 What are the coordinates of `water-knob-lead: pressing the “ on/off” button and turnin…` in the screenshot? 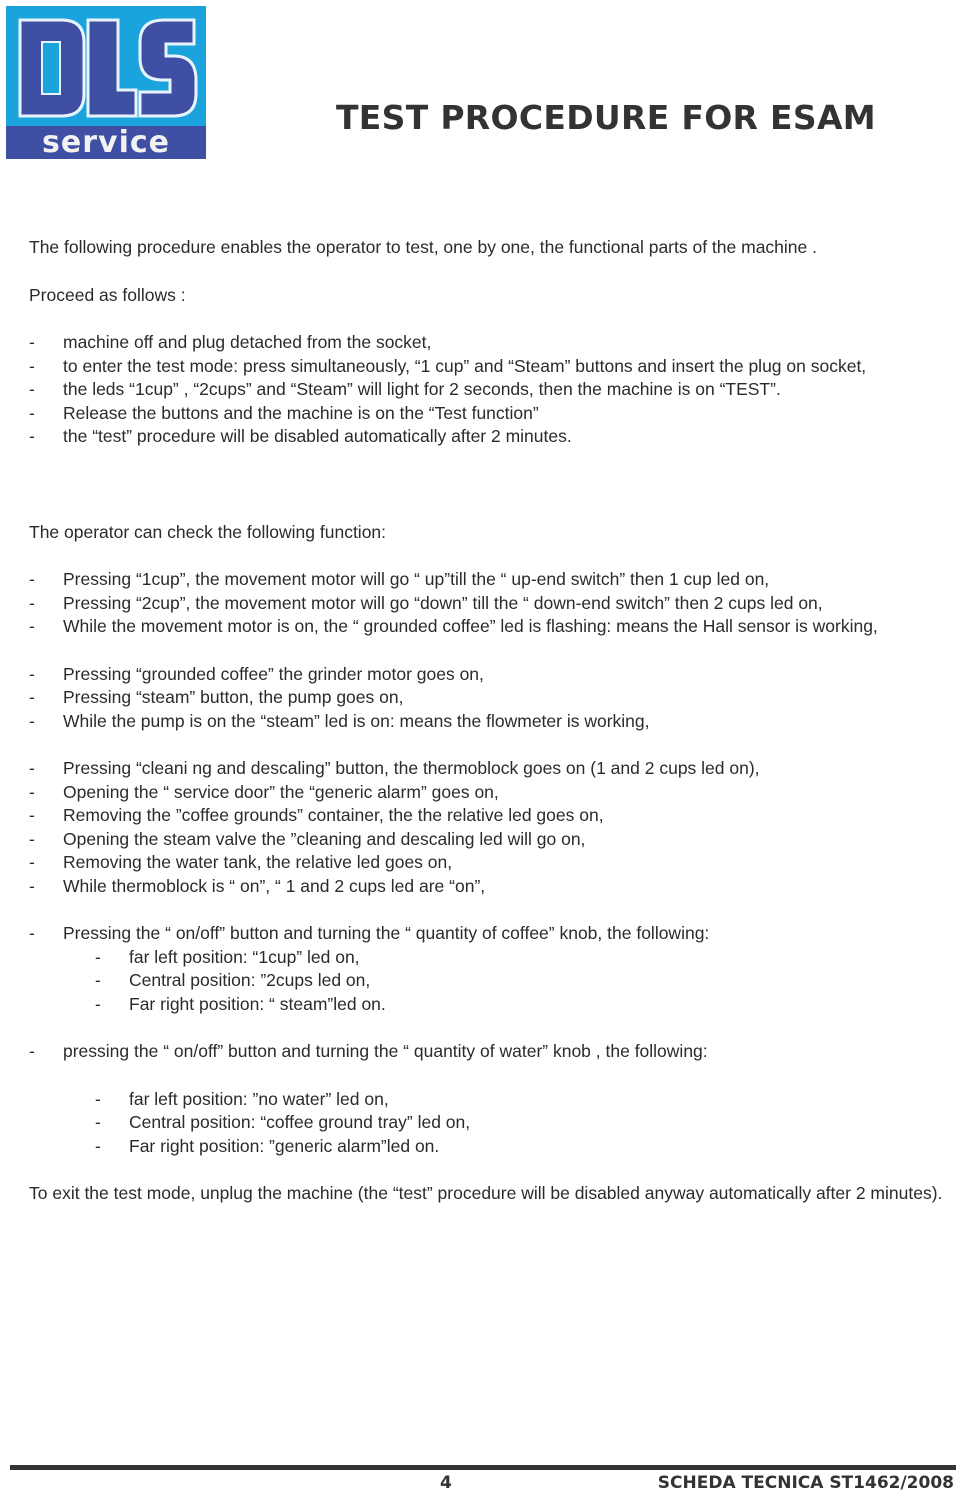 It's located at (385, 1051).